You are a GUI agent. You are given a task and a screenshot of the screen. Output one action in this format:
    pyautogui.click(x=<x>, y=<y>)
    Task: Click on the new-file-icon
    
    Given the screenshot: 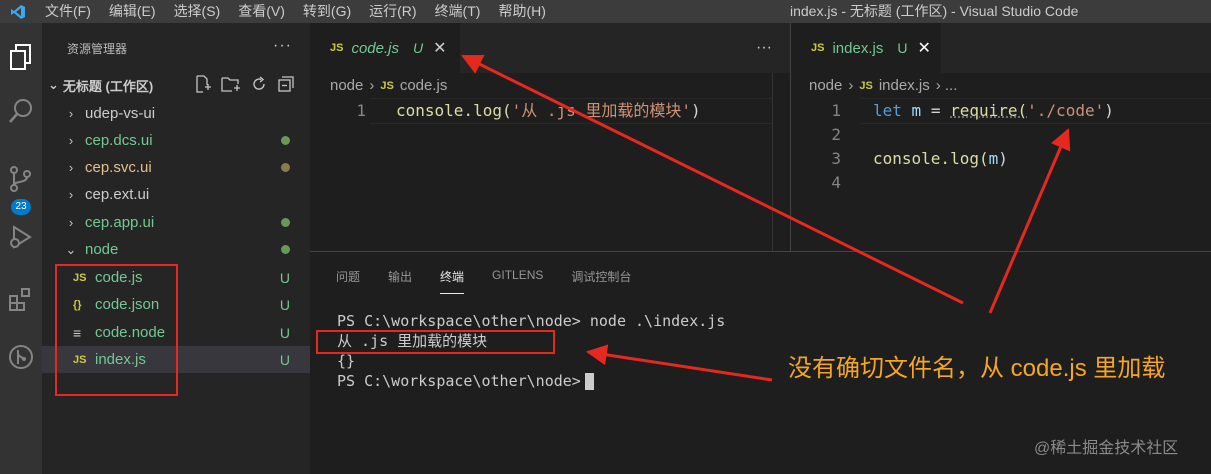 What is the action you would take?
    pyautogui.click(x=203, y=85)
    